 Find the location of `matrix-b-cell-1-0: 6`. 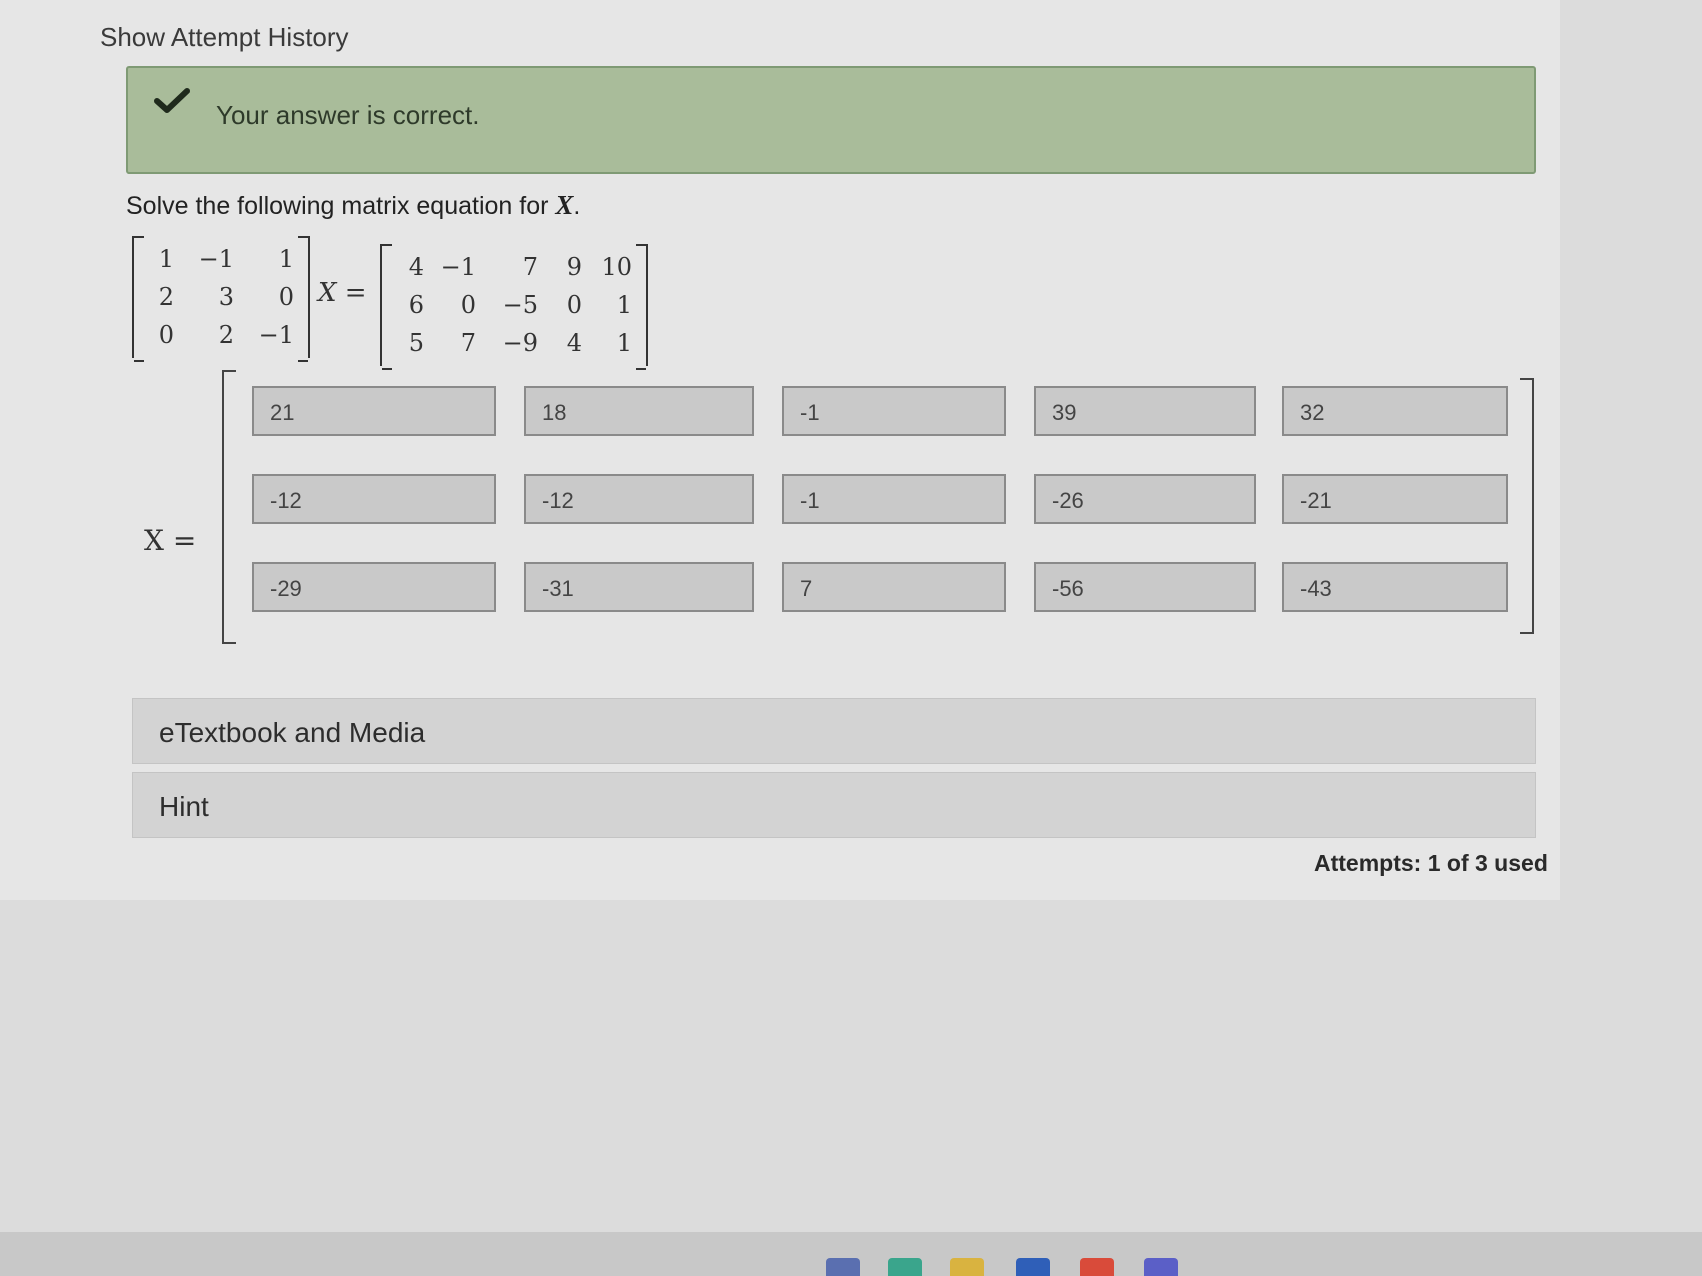

matrix-b-cell-1-0: 6 is located at coordinates (416, 305).